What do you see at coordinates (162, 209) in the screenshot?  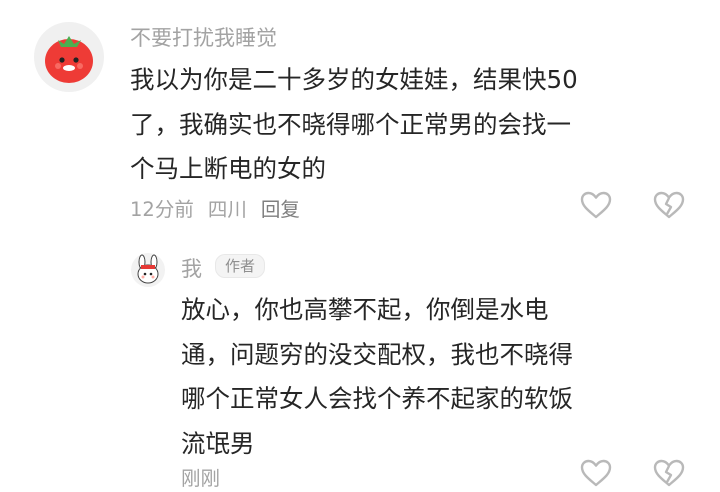 I see `comment-time: 12分前` at bounding box center [162, 209].